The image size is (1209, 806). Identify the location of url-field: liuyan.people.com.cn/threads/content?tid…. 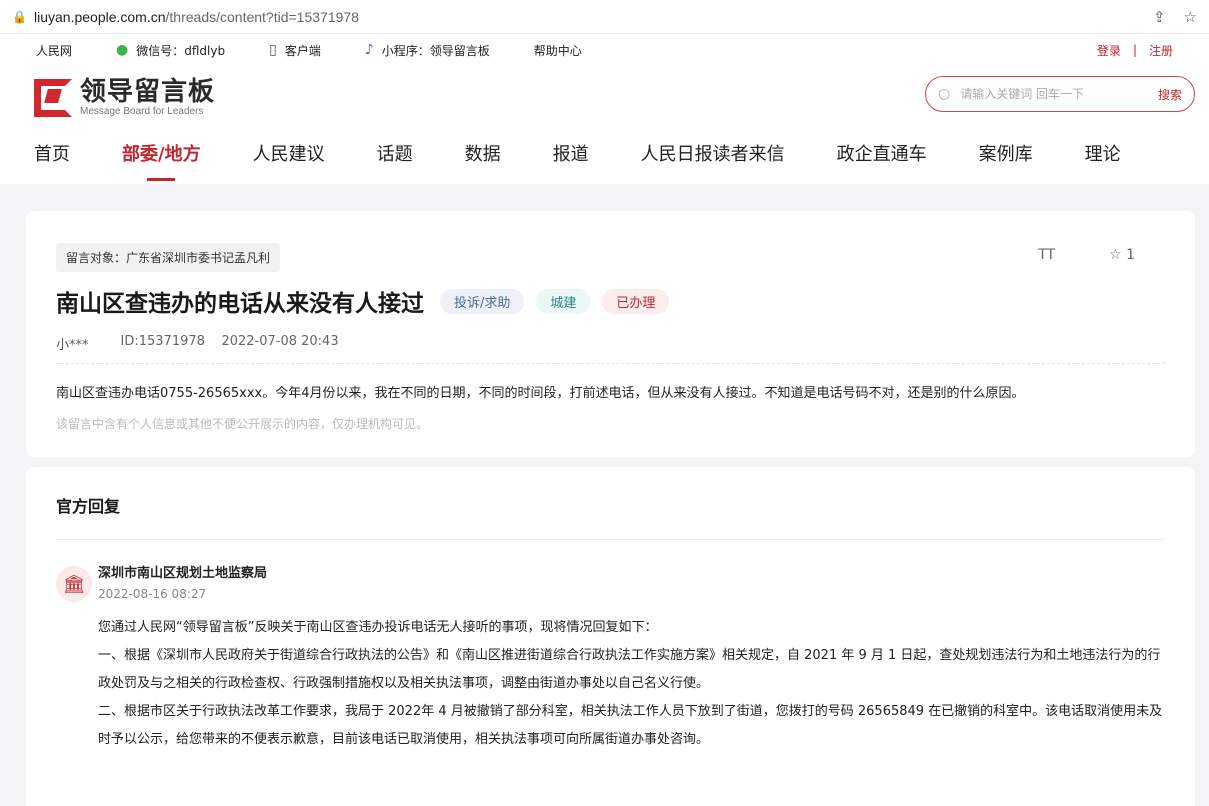
(593, 17).